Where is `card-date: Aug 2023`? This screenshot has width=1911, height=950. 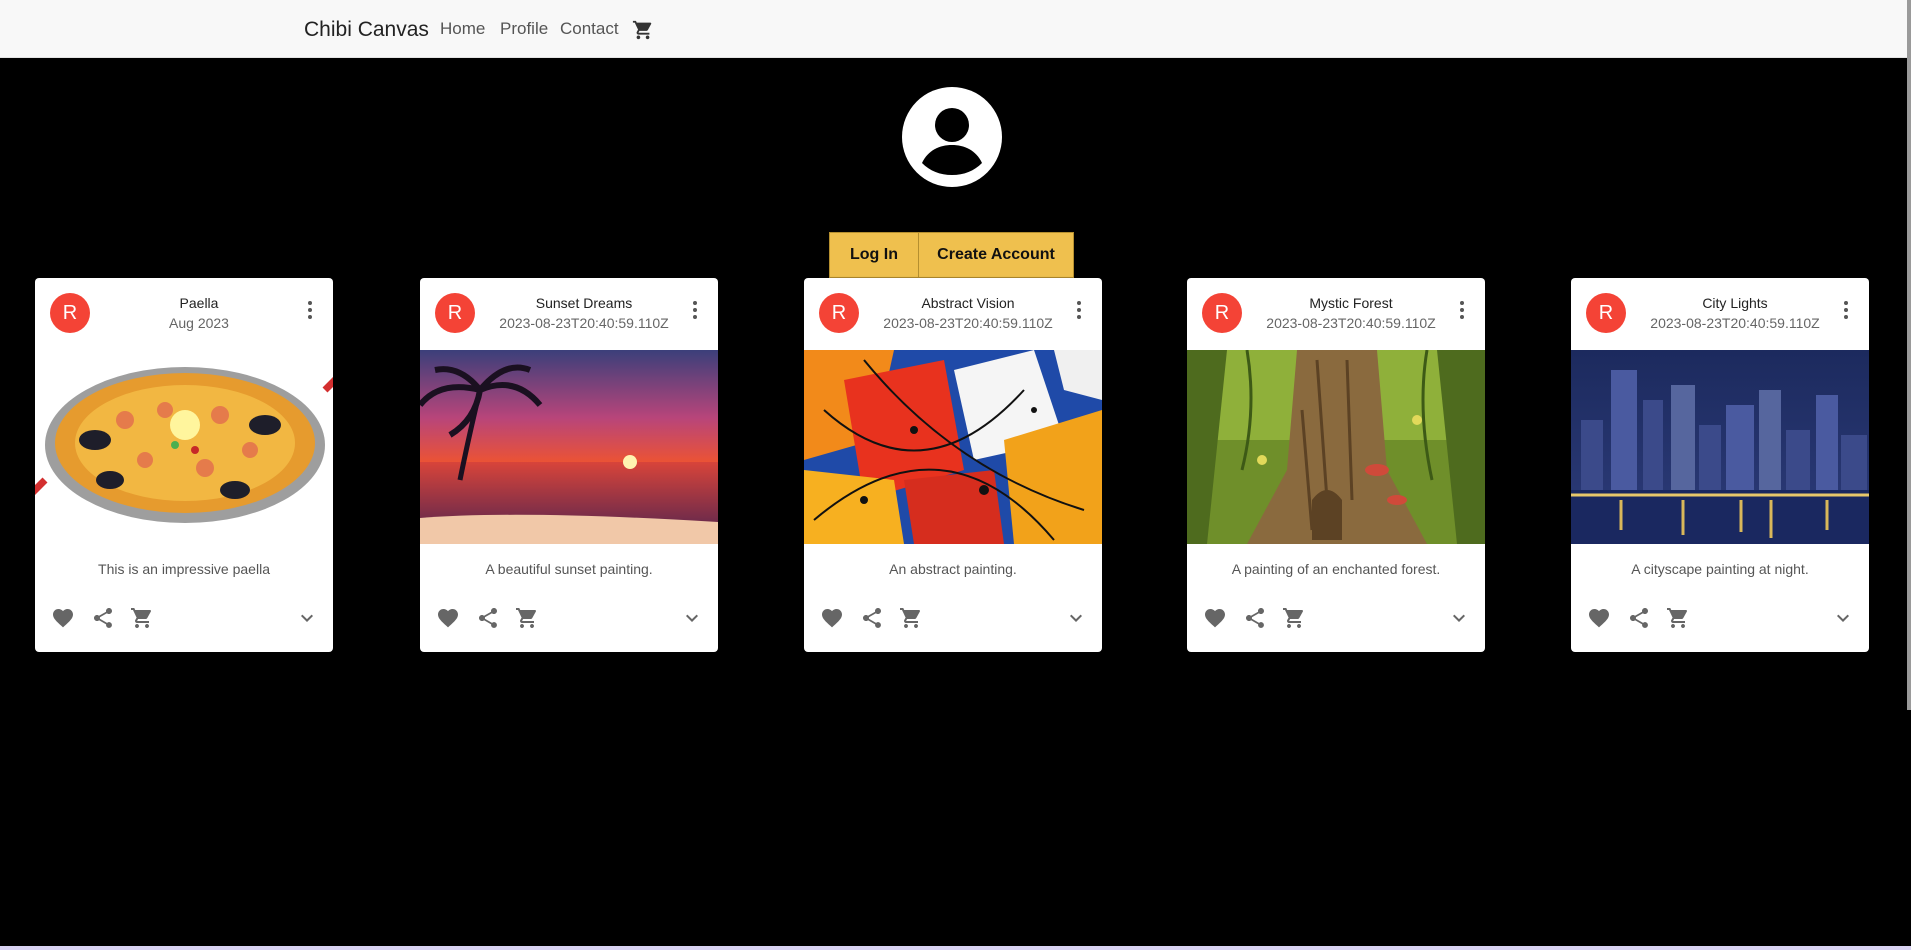
card-date: Aug 2023 is located at coordinates (199, 323).